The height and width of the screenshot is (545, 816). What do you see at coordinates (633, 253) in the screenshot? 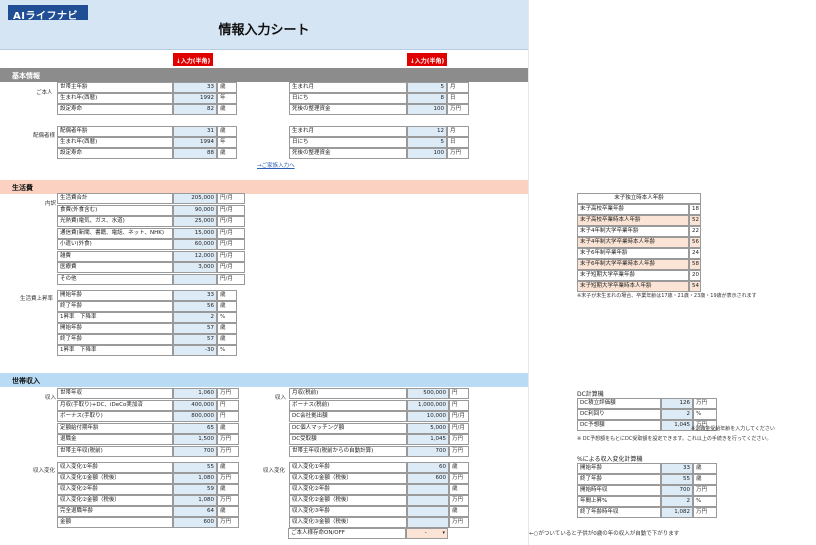
I see `youngest-row-label: 末子6年制卒業年齢` at bounding box center [633, 253].